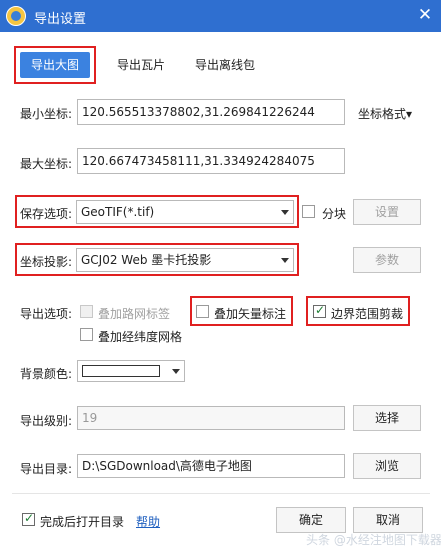 The height and width of the screenshot is (551, 441). Describe the element at coordinates (319, 310) in the screenshot. I see `boundary-clip-checkbox` at that location.